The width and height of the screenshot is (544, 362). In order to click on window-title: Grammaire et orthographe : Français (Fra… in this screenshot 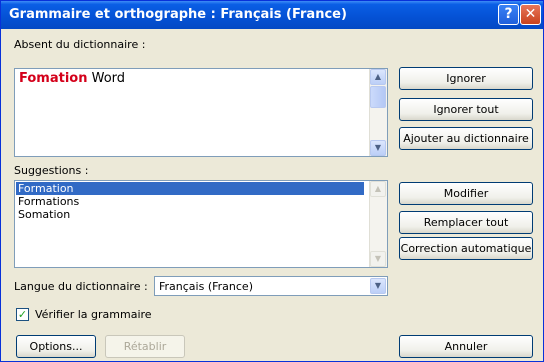, I will do `click(178, 14)`.